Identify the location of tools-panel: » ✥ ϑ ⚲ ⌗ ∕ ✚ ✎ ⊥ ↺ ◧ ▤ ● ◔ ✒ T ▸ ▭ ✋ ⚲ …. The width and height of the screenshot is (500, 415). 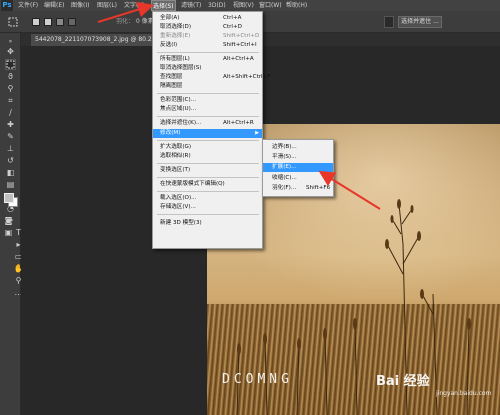
(11, 224).